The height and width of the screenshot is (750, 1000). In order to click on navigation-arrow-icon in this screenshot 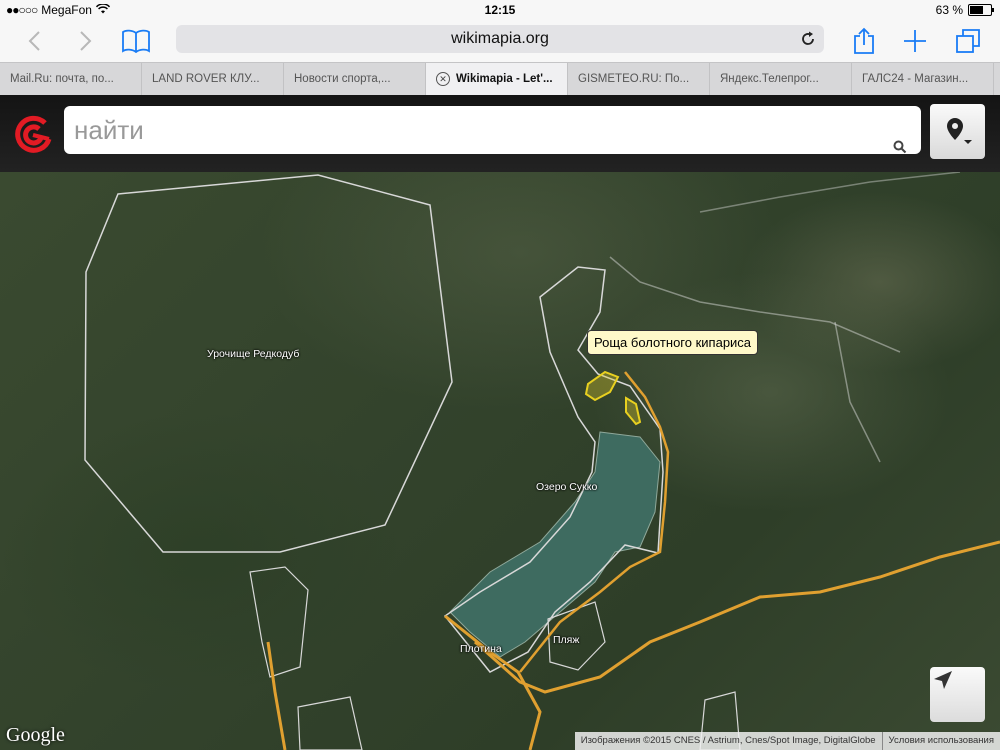, I will do `click(943, 680)`.